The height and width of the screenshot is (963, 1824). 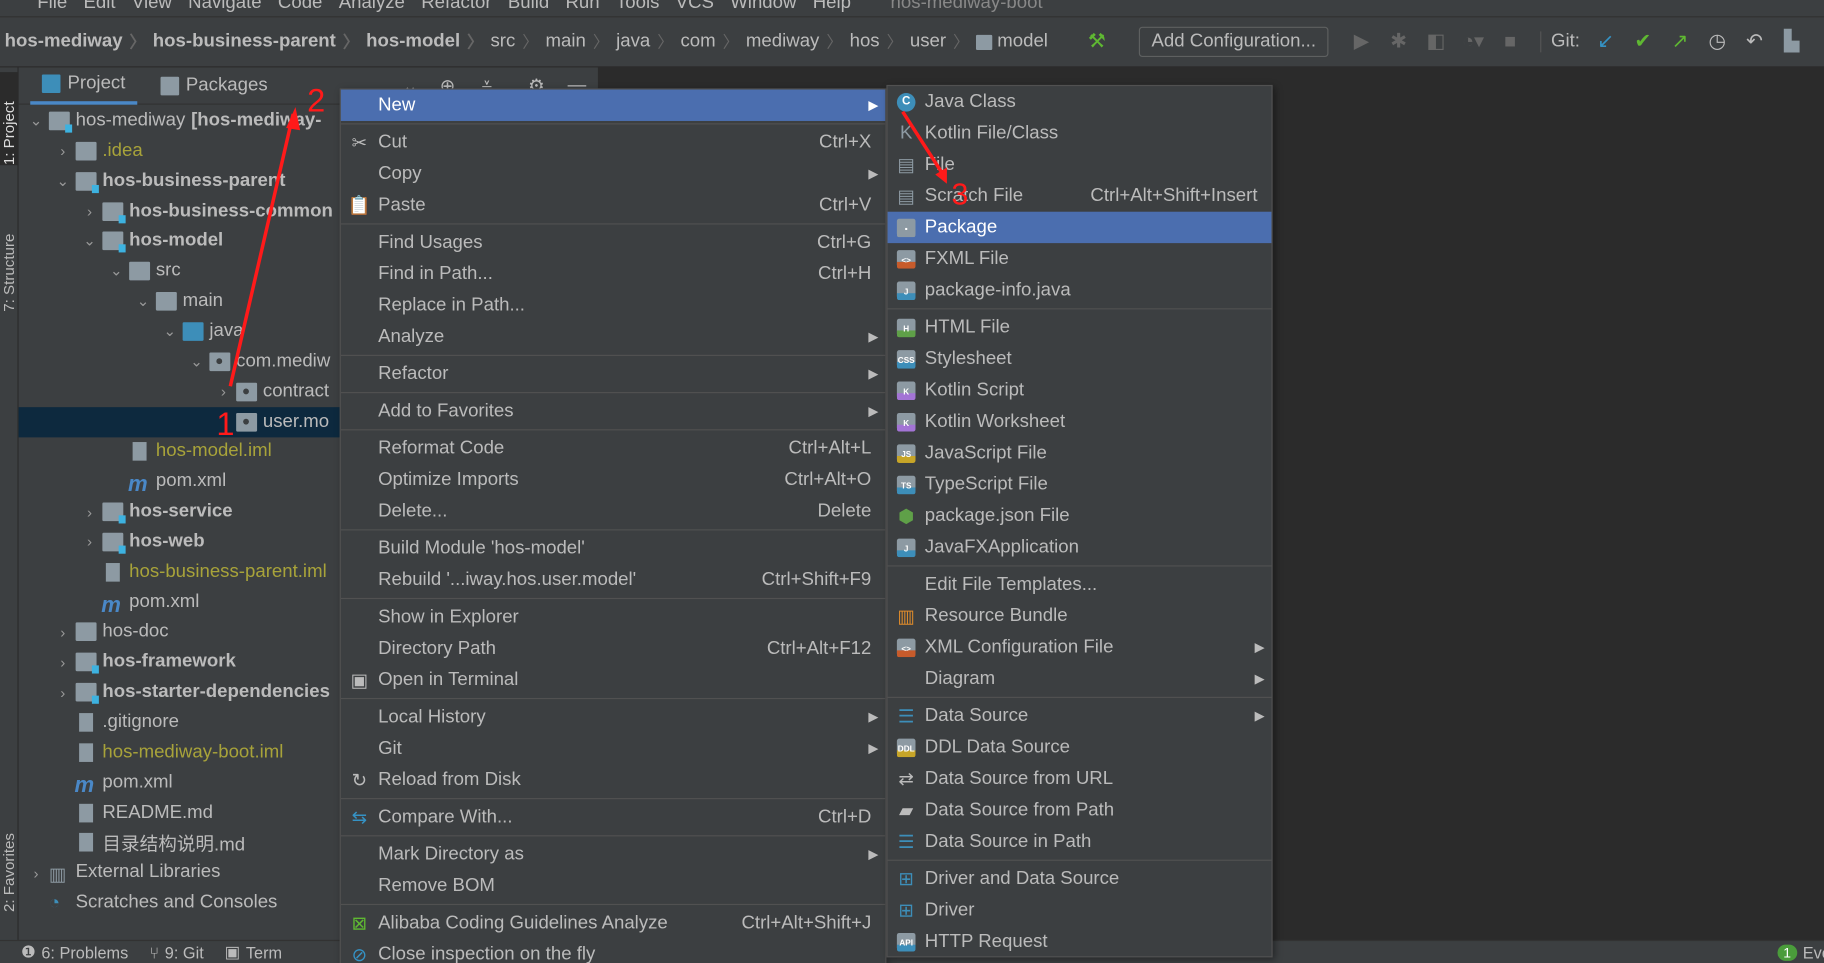 I want to click on menu-item-driver-and-data-source: ⊞ Driver and Data Source, so click(x=1080, y=878).